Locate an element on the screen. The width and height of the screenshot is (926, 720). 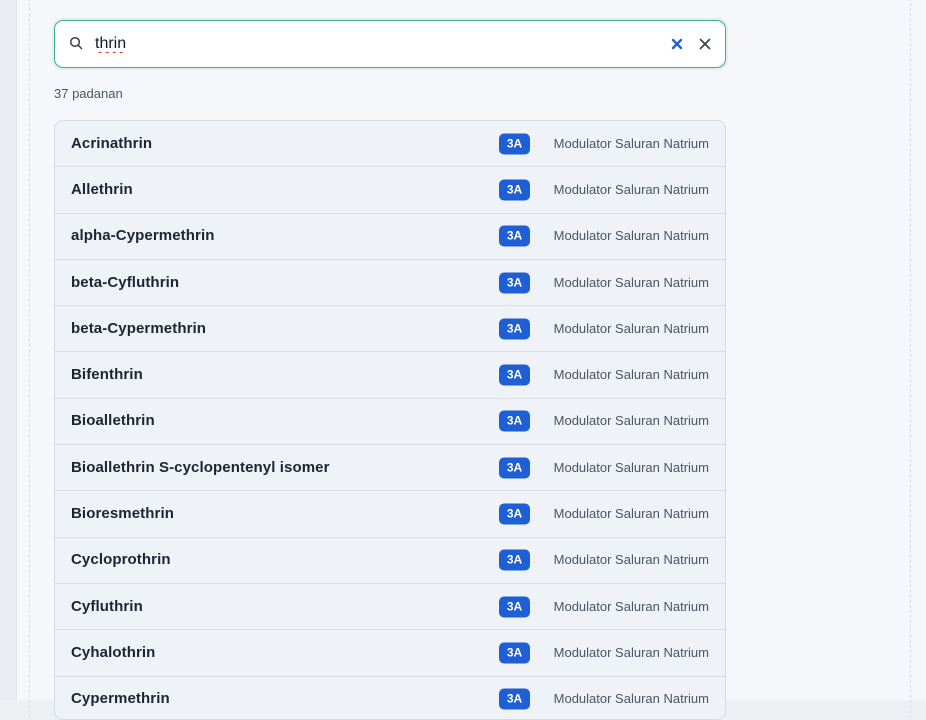
result-row: Bioresmethrin 3A Modulator Saluran Natrium is located at coordinates (390, 514).